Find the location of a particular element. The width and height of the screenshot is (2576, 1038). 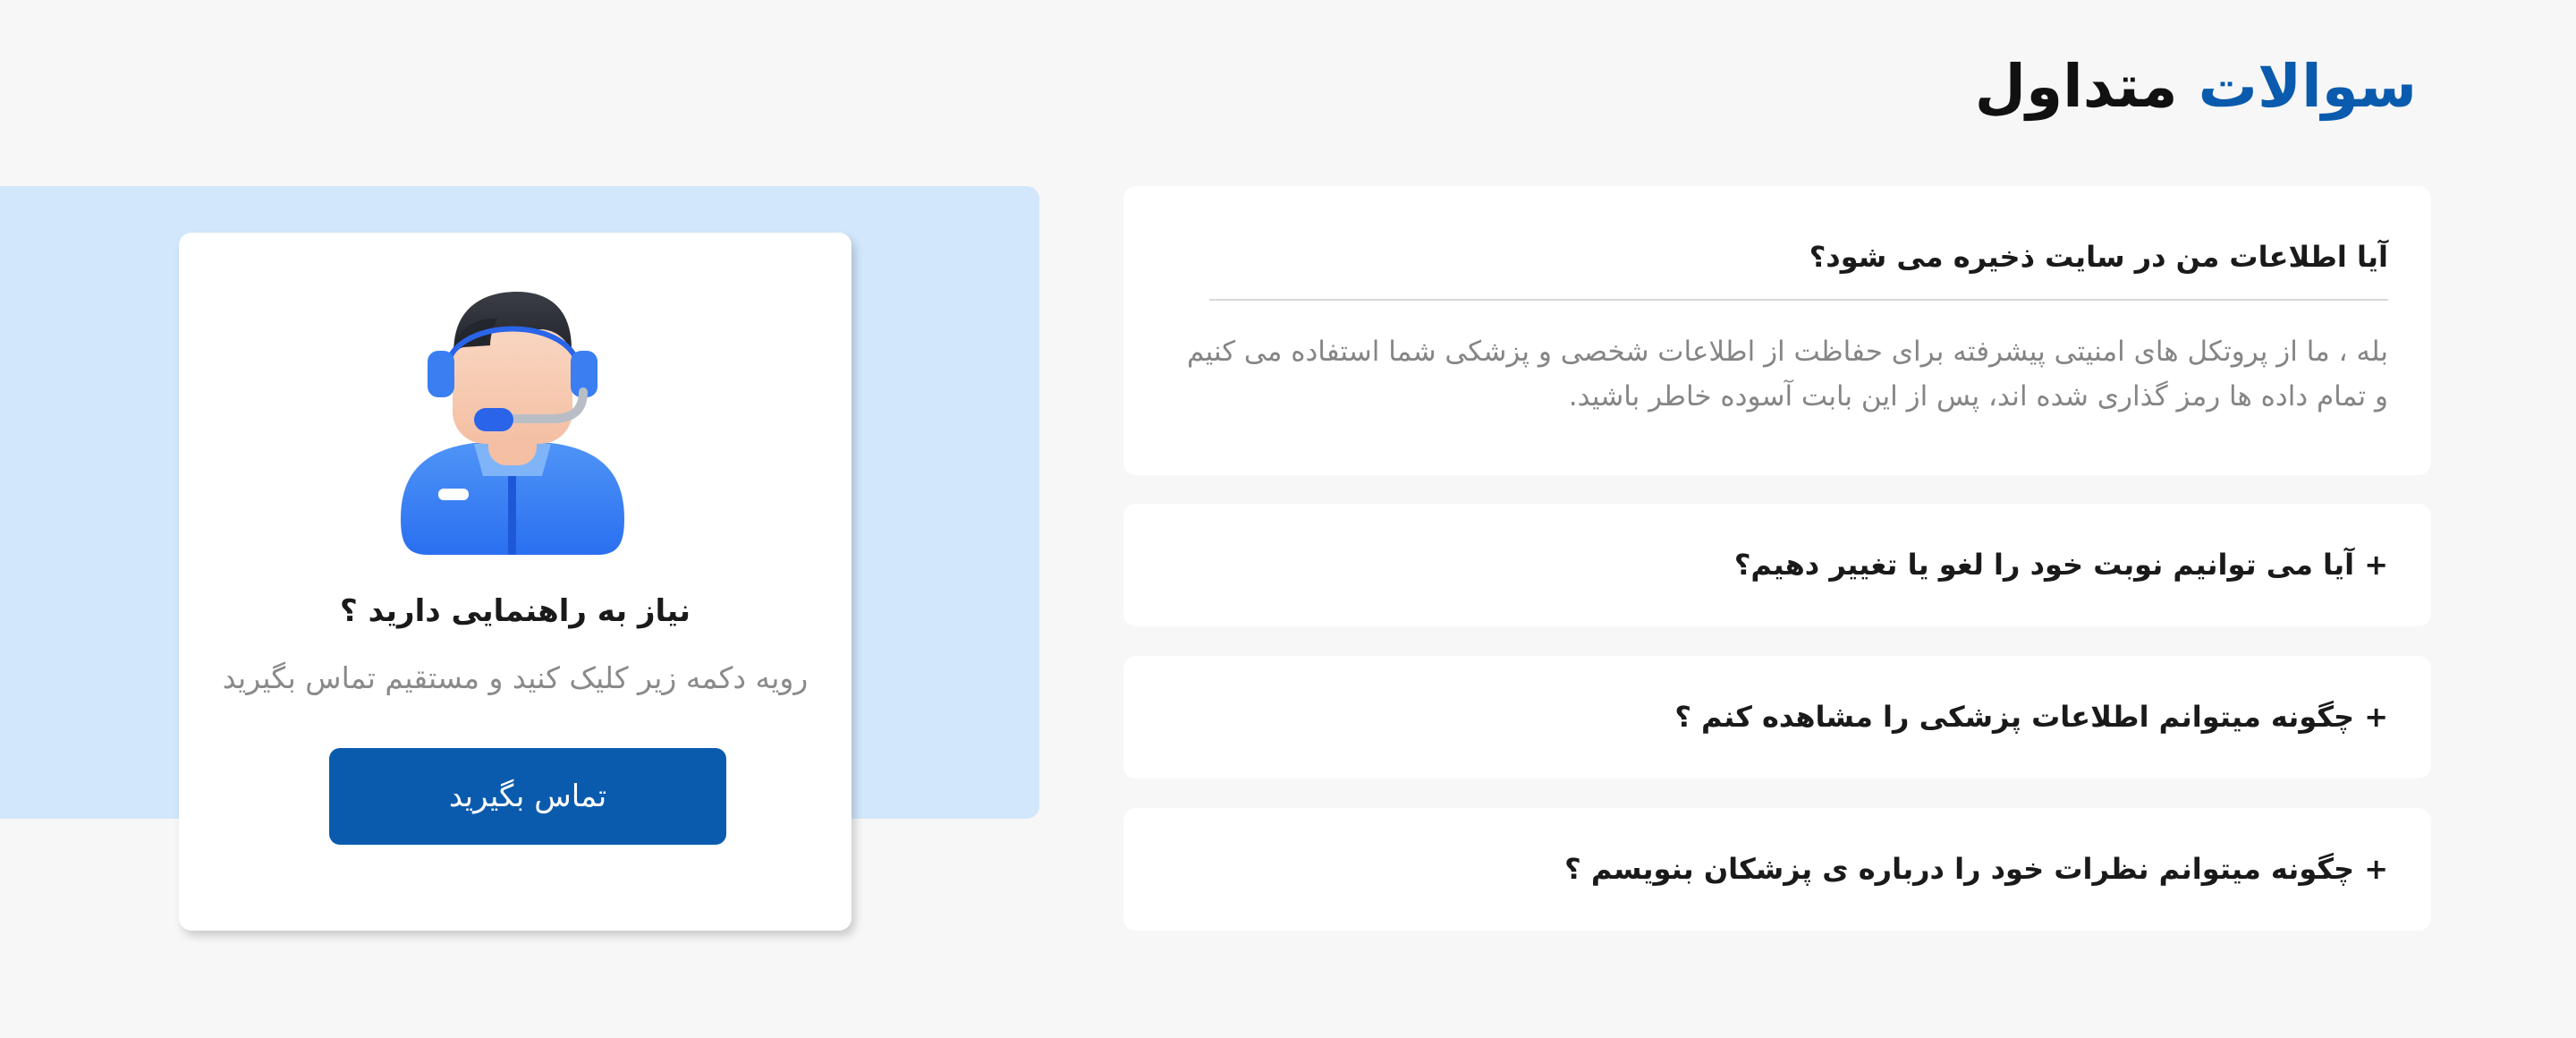

support-agent-icon is located at coordinates (512, 423).